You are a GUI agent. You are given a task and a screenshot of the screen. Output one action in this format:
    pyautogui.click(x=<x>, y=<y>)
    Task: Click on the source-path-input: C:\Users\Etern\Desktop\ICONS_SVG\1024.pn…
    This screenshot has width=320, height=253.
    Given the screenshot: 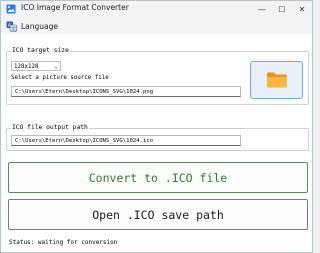 What is the action you would take?
    pyautogui.click(x=126, y=91)
    